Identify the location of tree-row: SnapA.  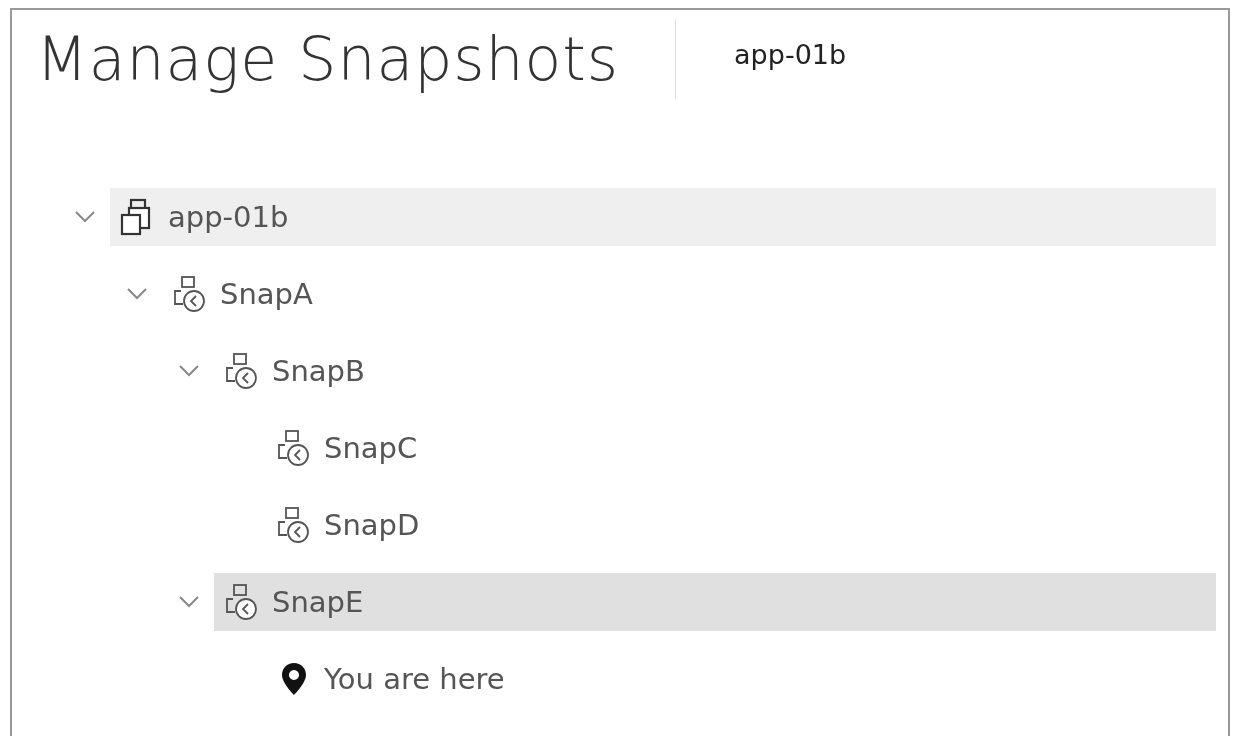
(689, 293).